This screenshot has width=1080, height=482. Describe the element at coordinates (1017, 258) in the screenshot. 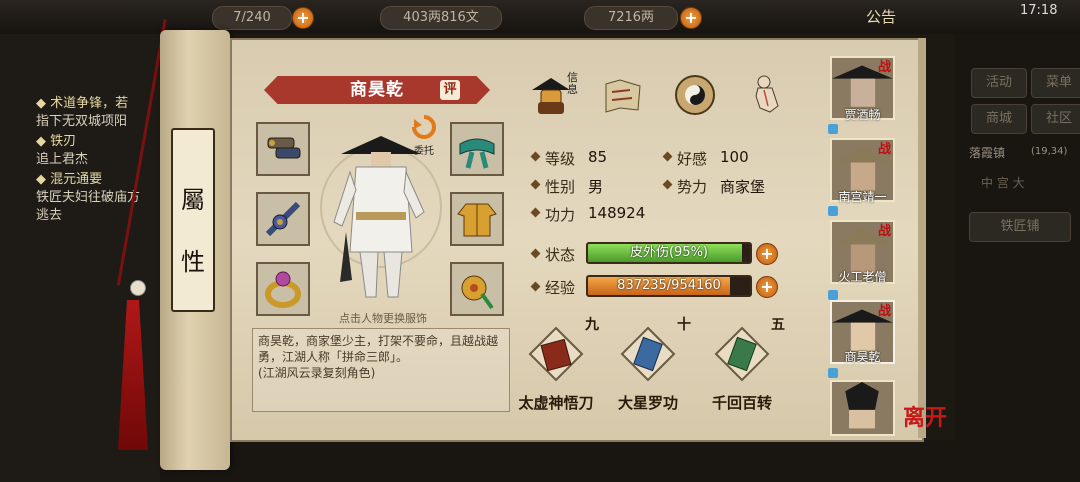

I see `side-menu: 活动 菜单 商城 社区 落霞镇 (19,34) 中 宫 大 铁匠铺` at that location.